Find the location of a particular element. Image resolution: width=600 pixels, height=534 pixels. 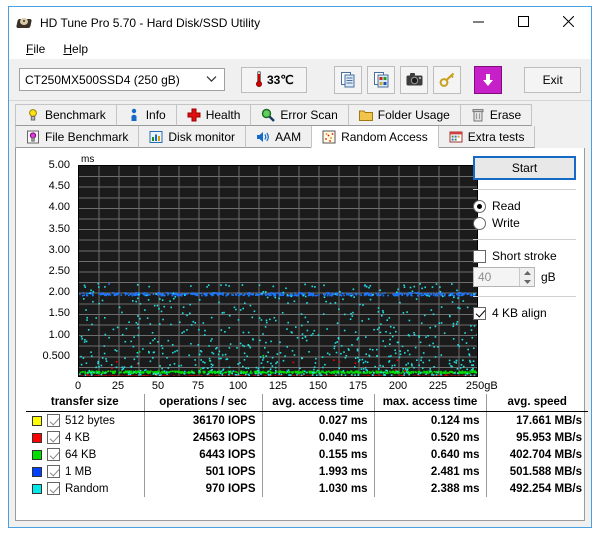

cell-avg-speed: 492.254 MB/s is located at coordinates (536, 488).